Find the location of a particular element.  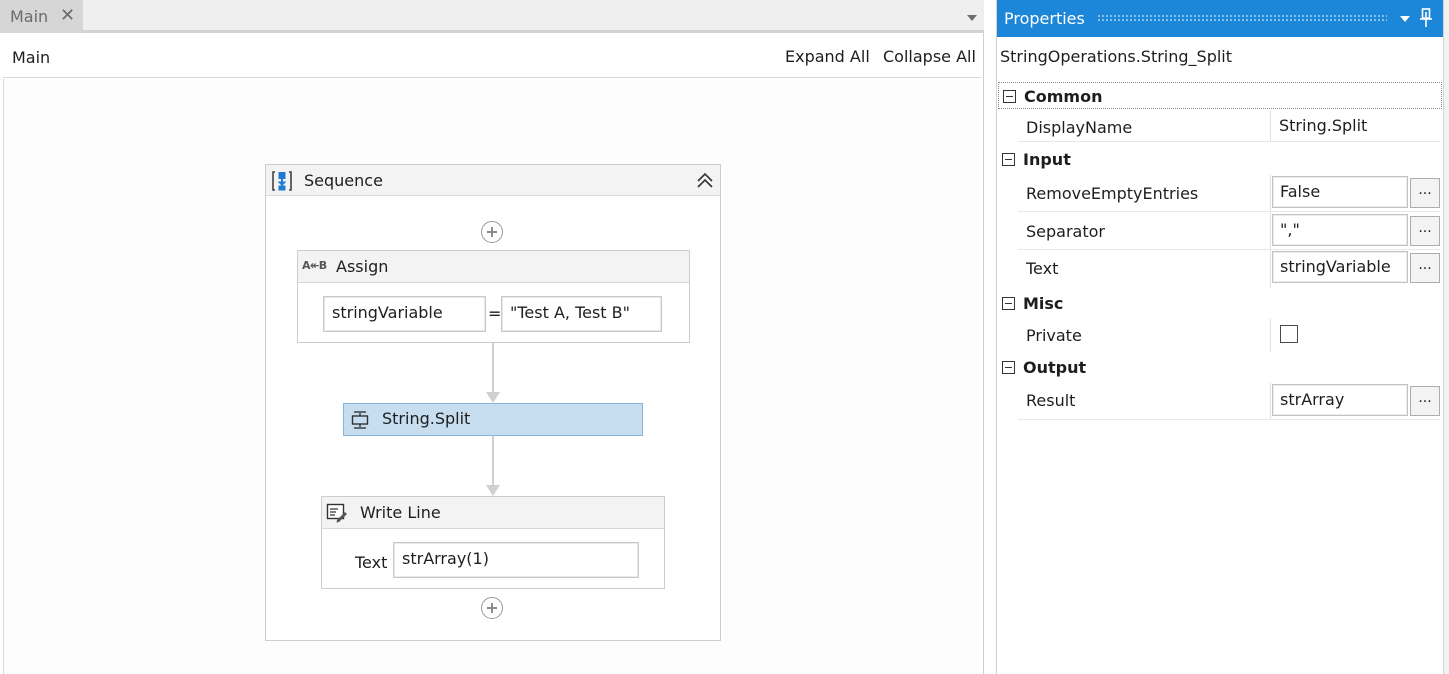

breadcrumb-bar: Main Expand All Collapse All is located at coordinates (492, 57).